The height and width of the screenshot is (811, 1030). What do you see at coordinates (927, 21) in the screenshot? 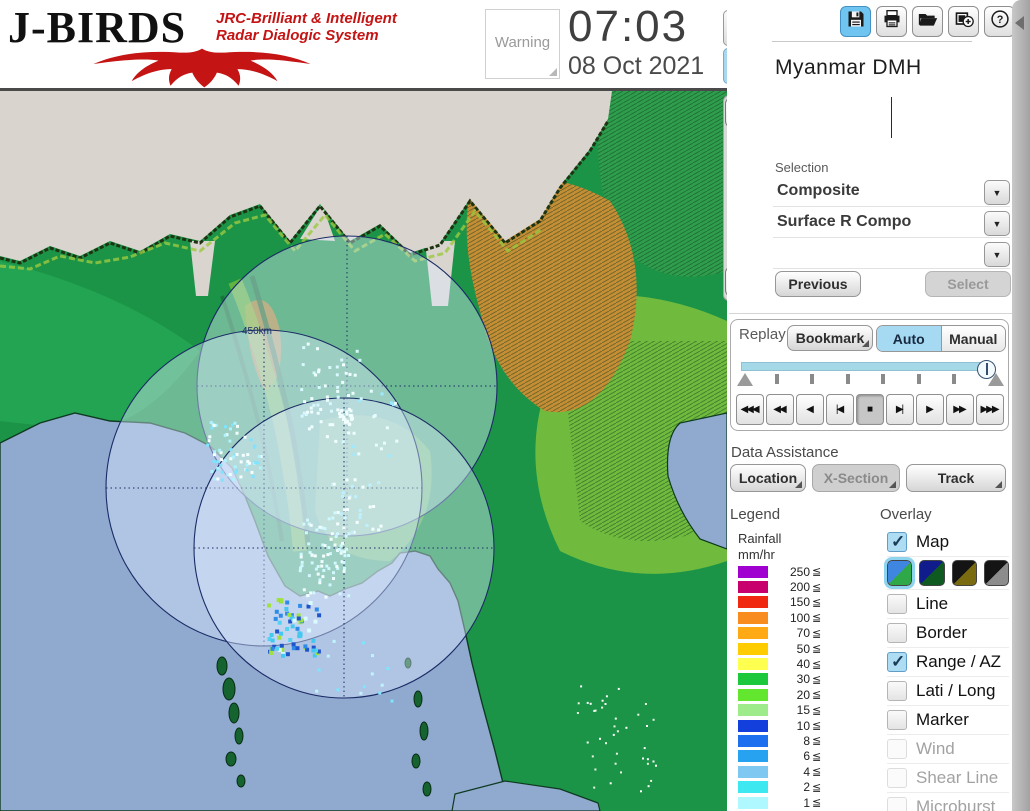
I see `open-folder-button` at bounding box center [927, 21].